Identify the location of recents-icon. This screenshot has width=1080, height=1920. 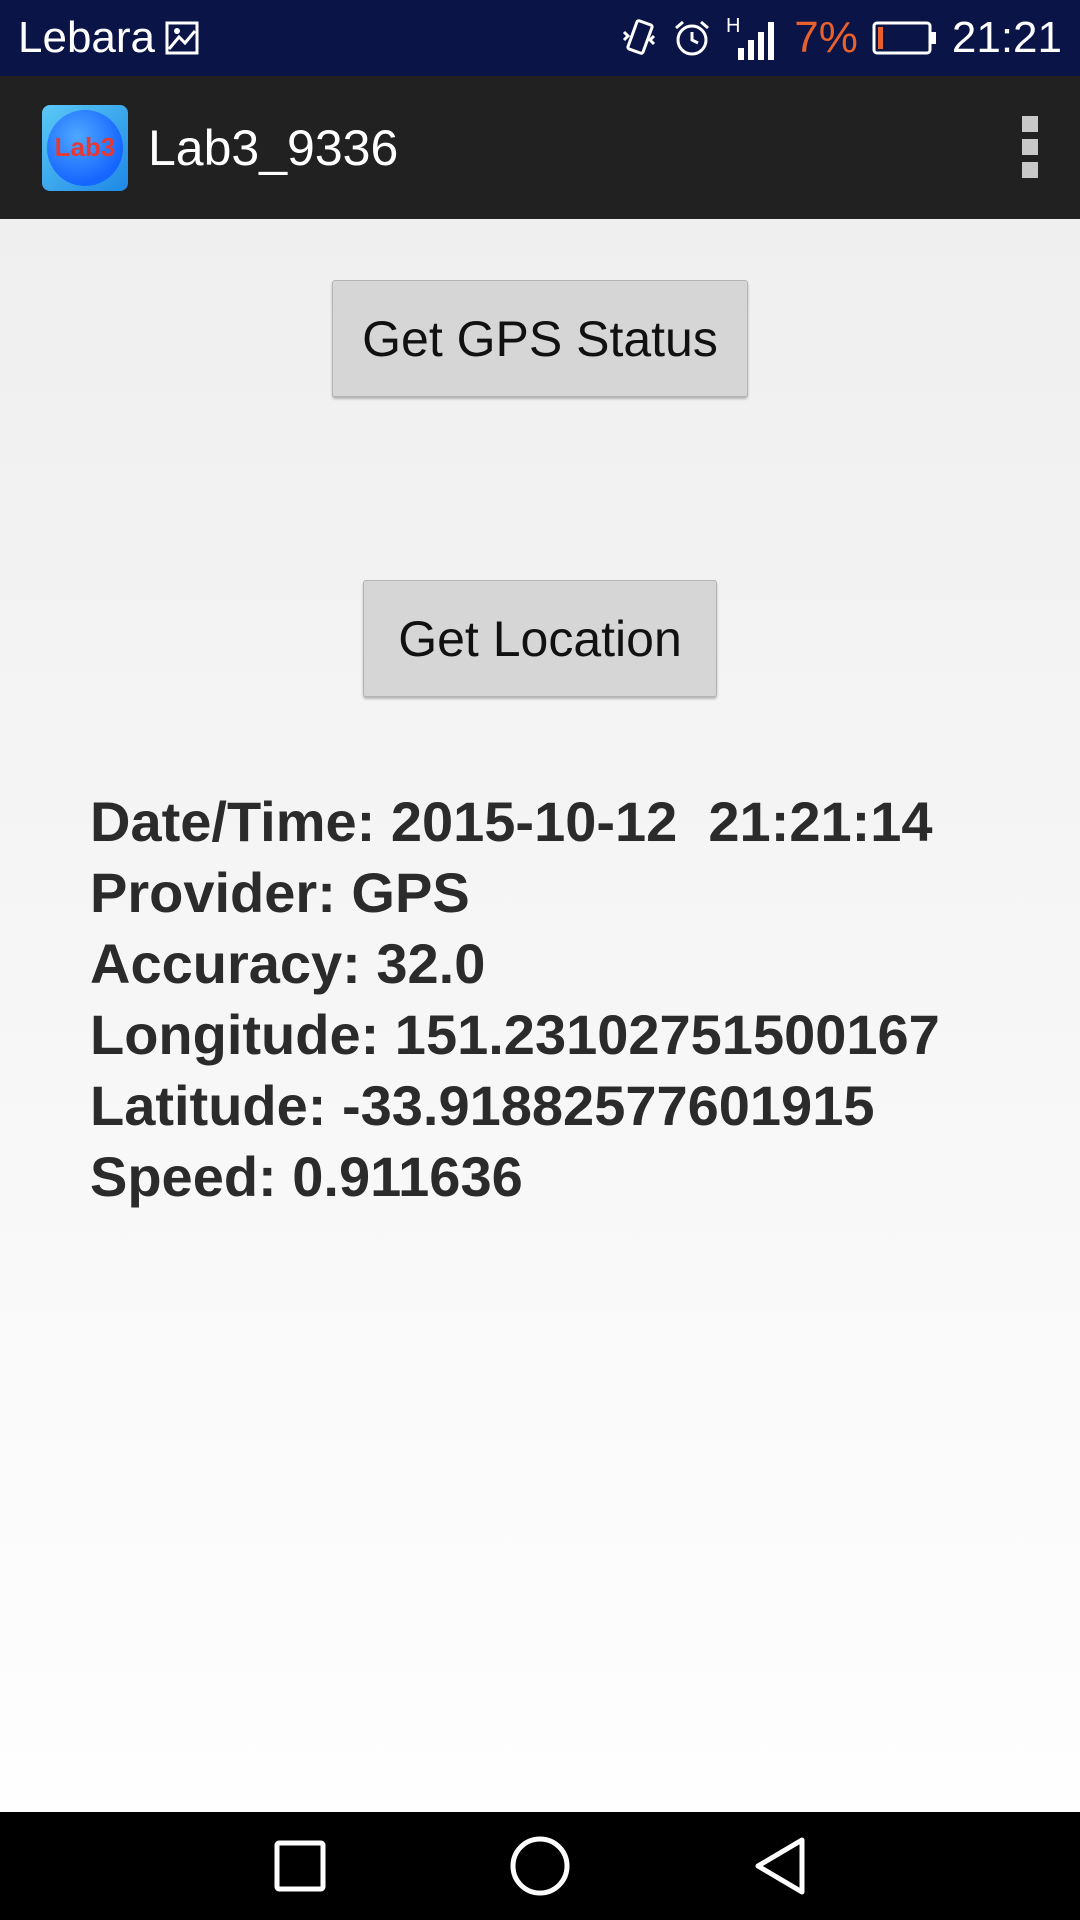
(300, 1866).